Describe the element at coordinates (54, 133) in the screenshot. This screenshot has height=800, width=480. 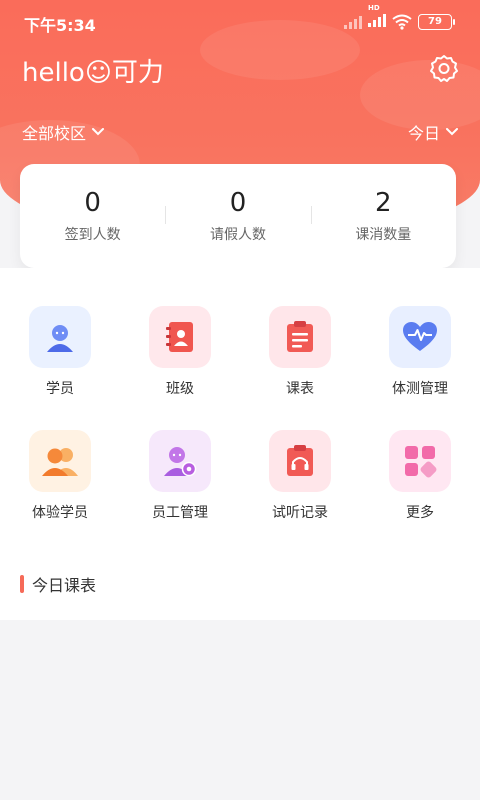
I see `campus-label: 全部校区` at that location.